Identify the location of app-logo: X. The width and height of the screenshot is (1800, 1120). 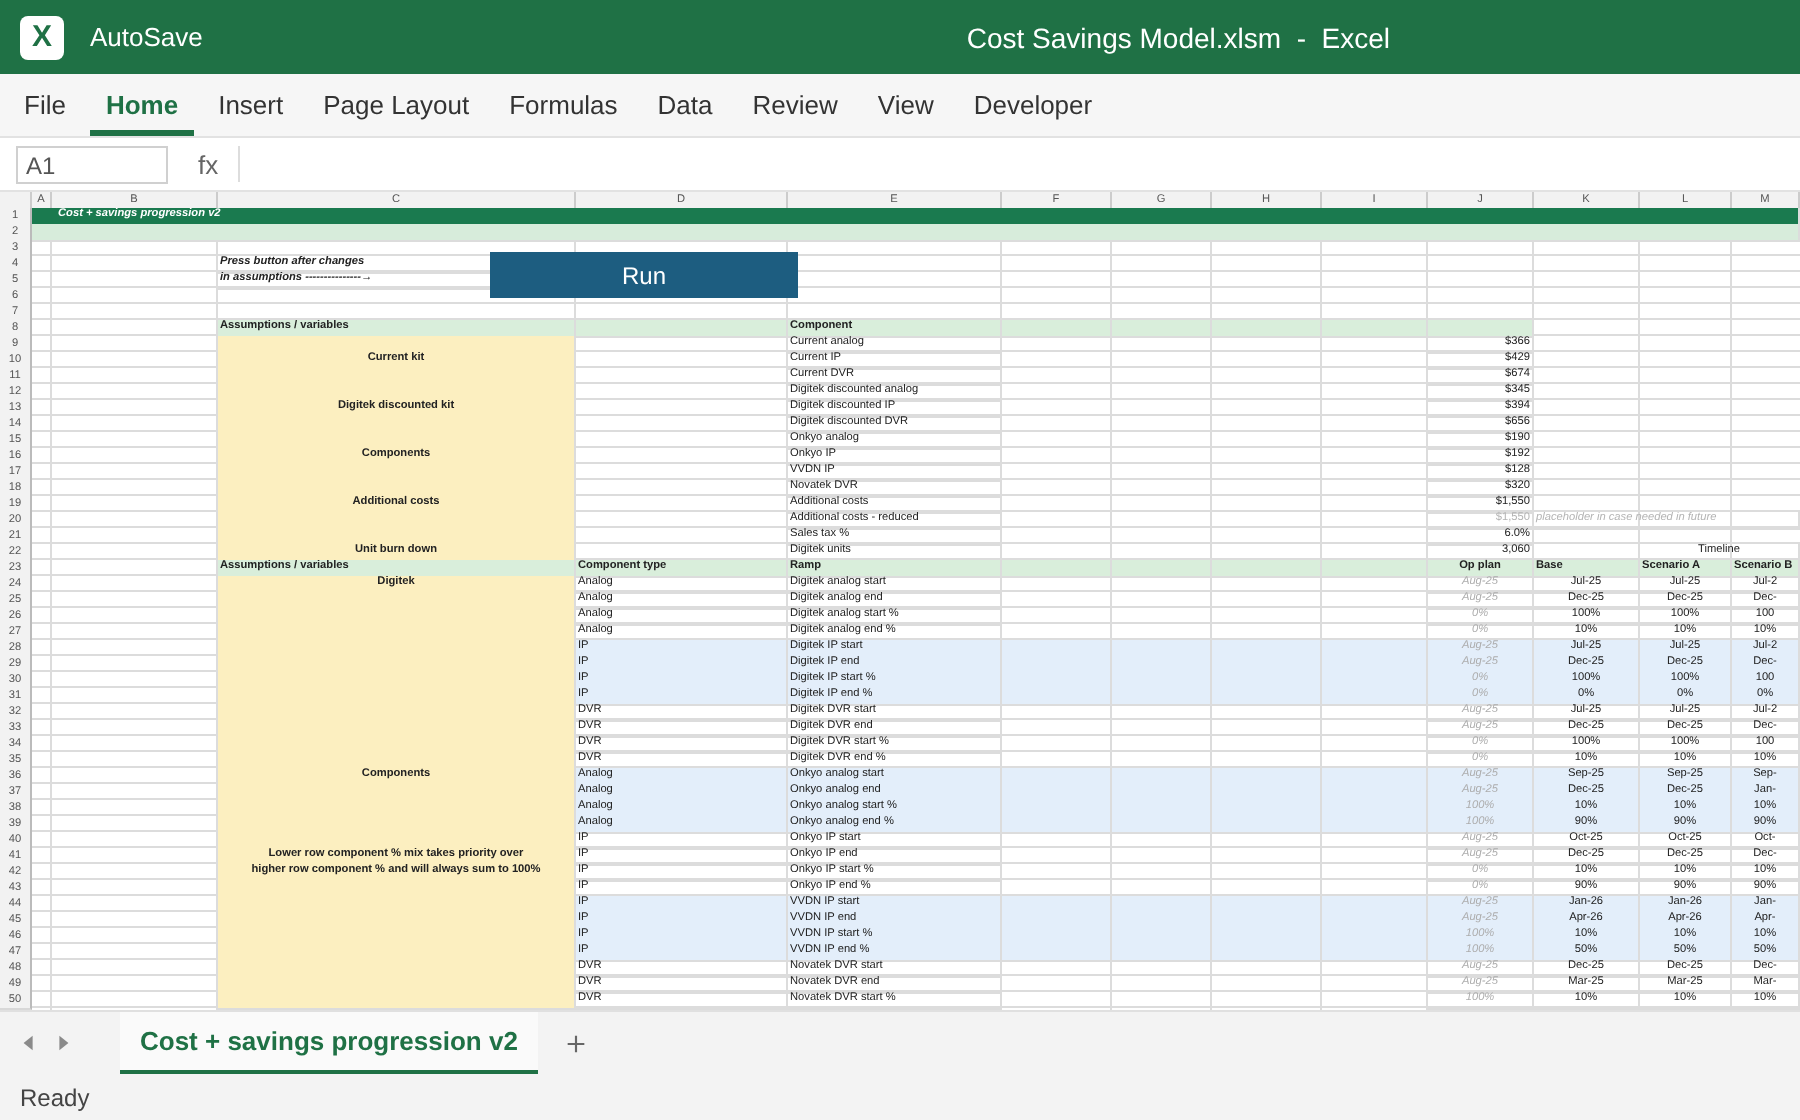
(42, 37).